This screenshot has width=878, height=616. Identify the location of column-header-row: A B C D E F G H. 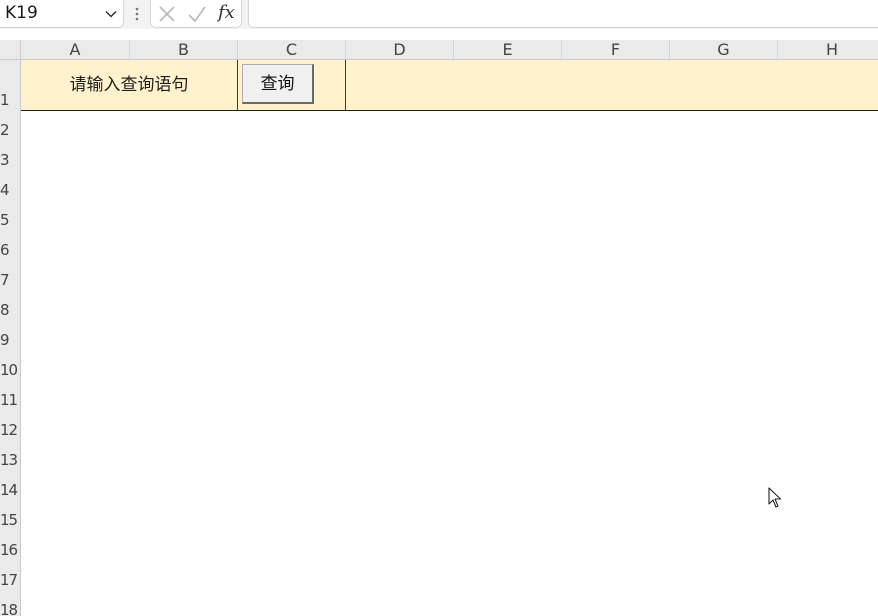
(439, 50).